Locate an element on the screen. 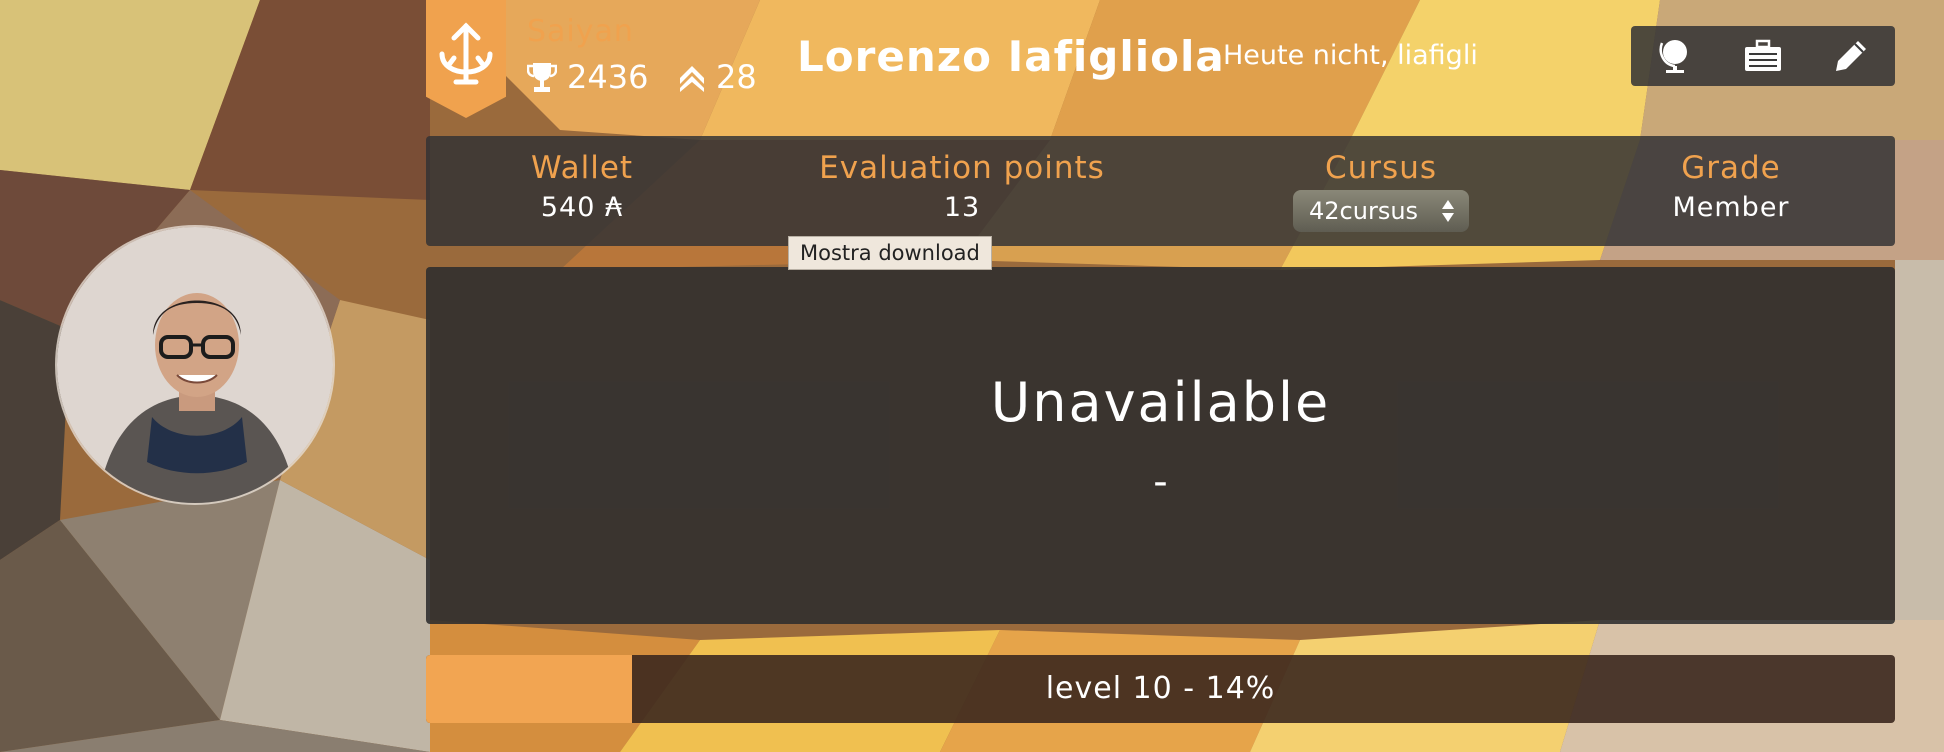 This screenshot has height=752, width=1944. coalition-emblem-icon is located at coordinates (466, 53).